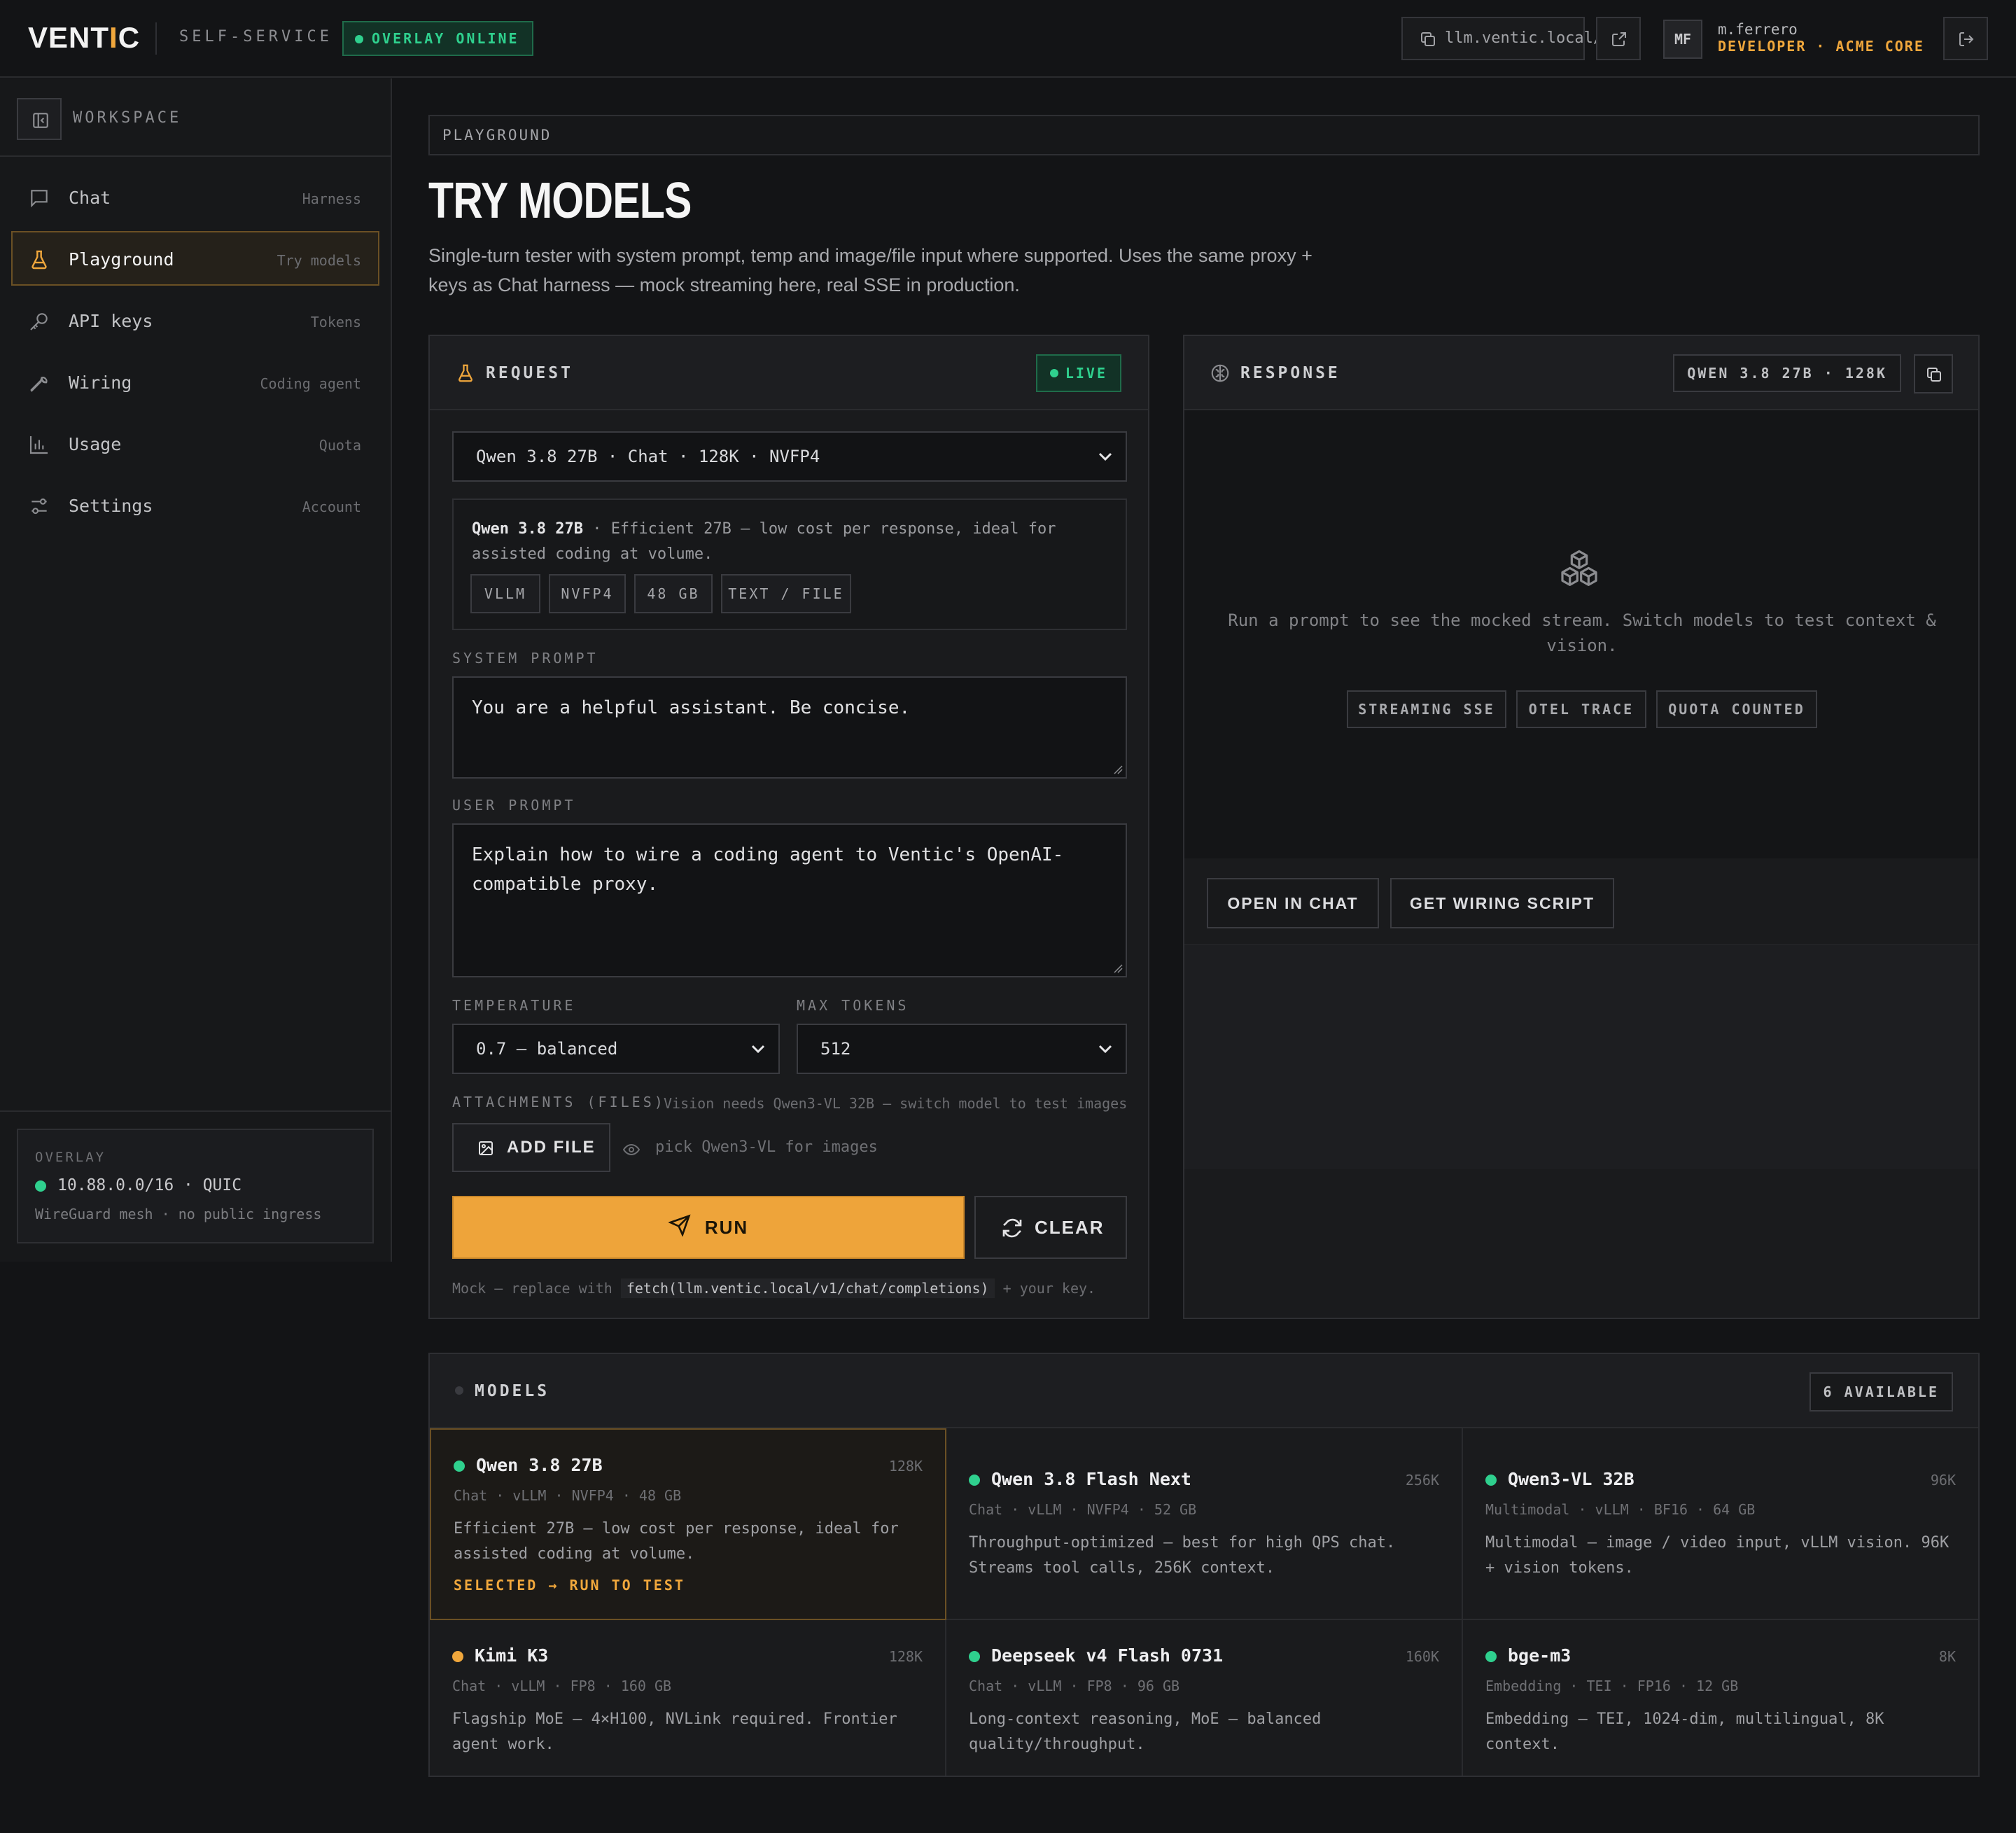  Describe the element at coordinates (1612, 1686) in the screenshot. I see `model-meta: Embedding · TEI · FP16 · 12 GB` at that location.